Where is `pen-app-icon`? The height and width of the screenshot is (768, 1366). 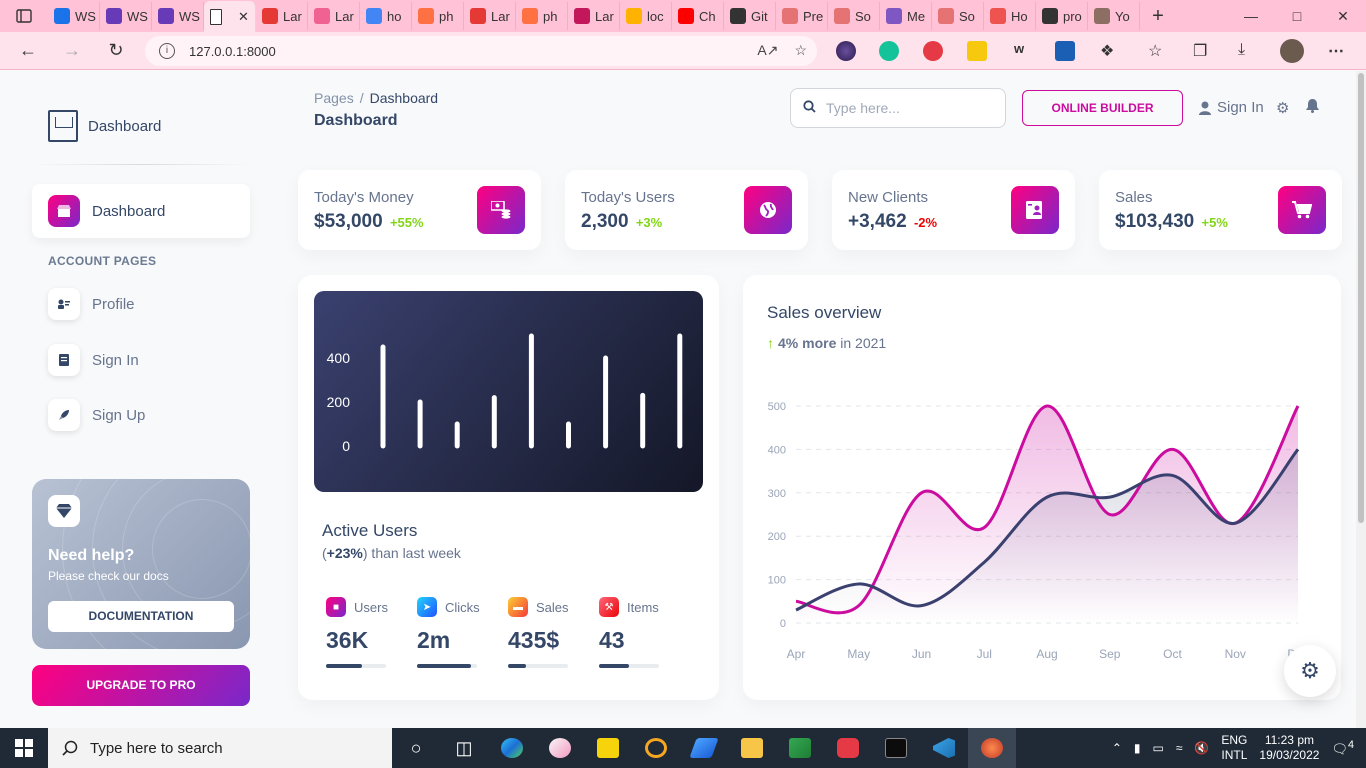
pen-app-icon is located at coordinates (704, 748).